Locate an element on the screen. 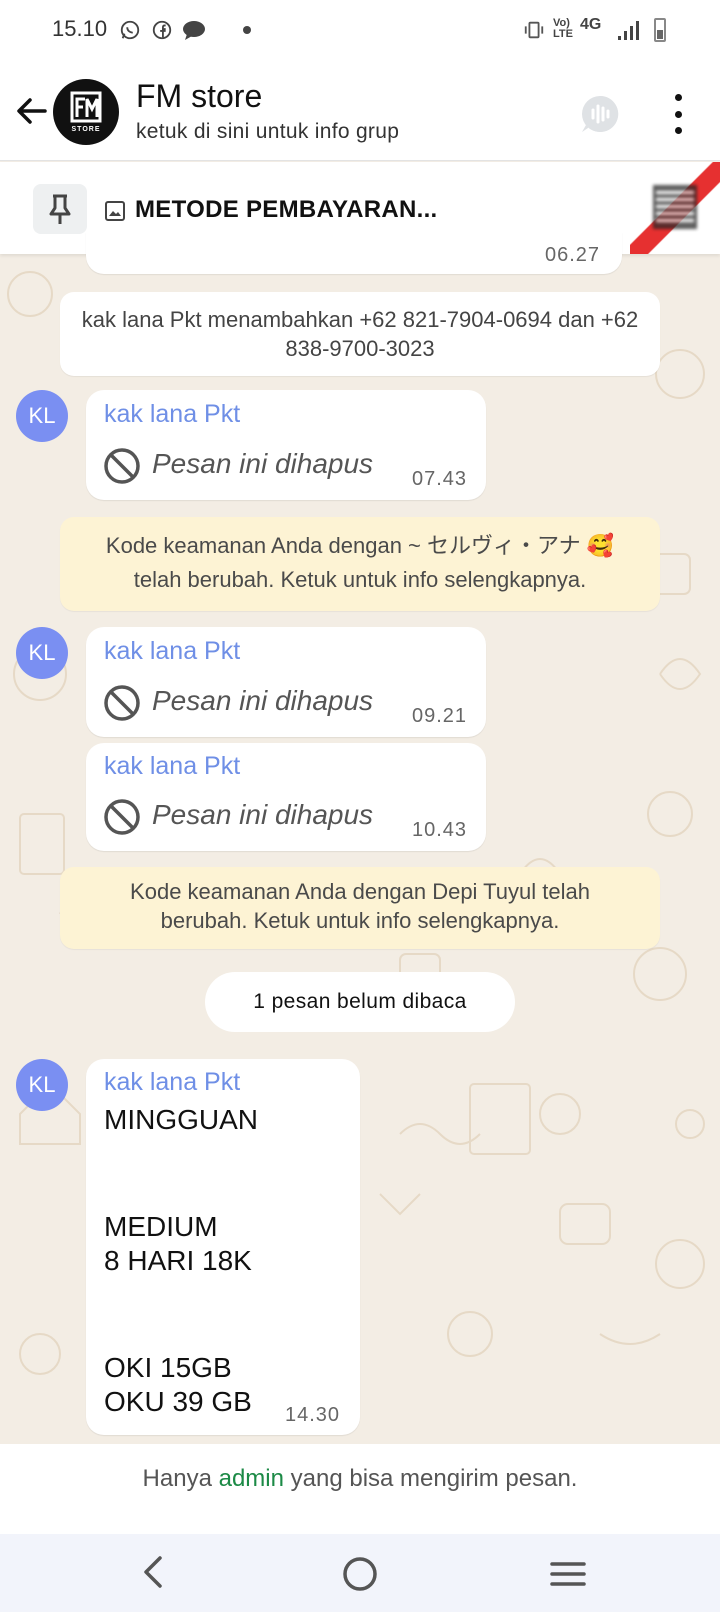 Image resolution: width=720 pixels, height=1612 pixels. back-button is located at coordinates (32, 111).